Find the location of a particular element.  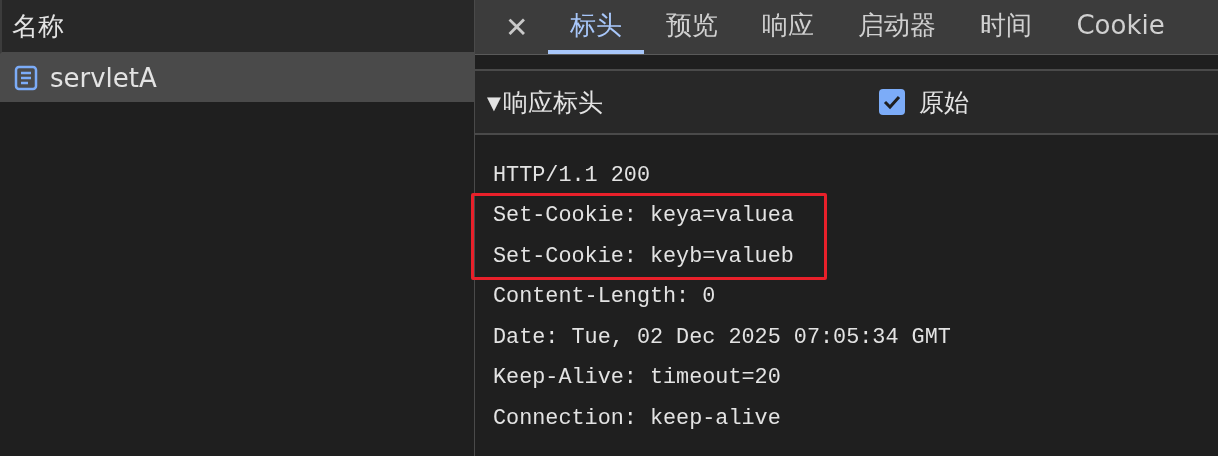

tab: 响应 is located at coordinates (788, 27).